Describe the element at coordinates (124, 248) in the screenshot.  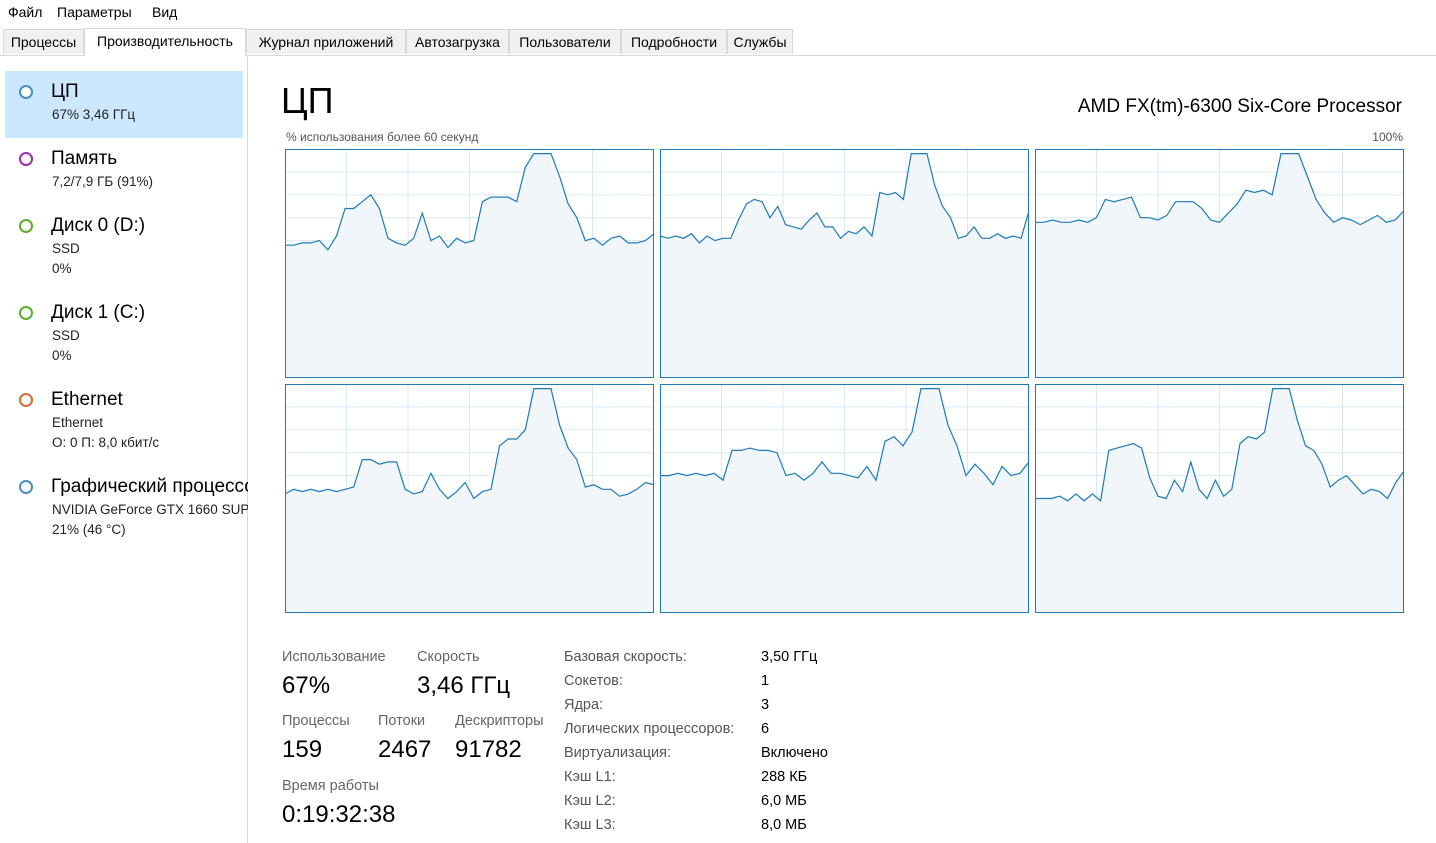
I see `sidebar-item-disk0: Диск 0 (D:) SSD 0%` at that location.